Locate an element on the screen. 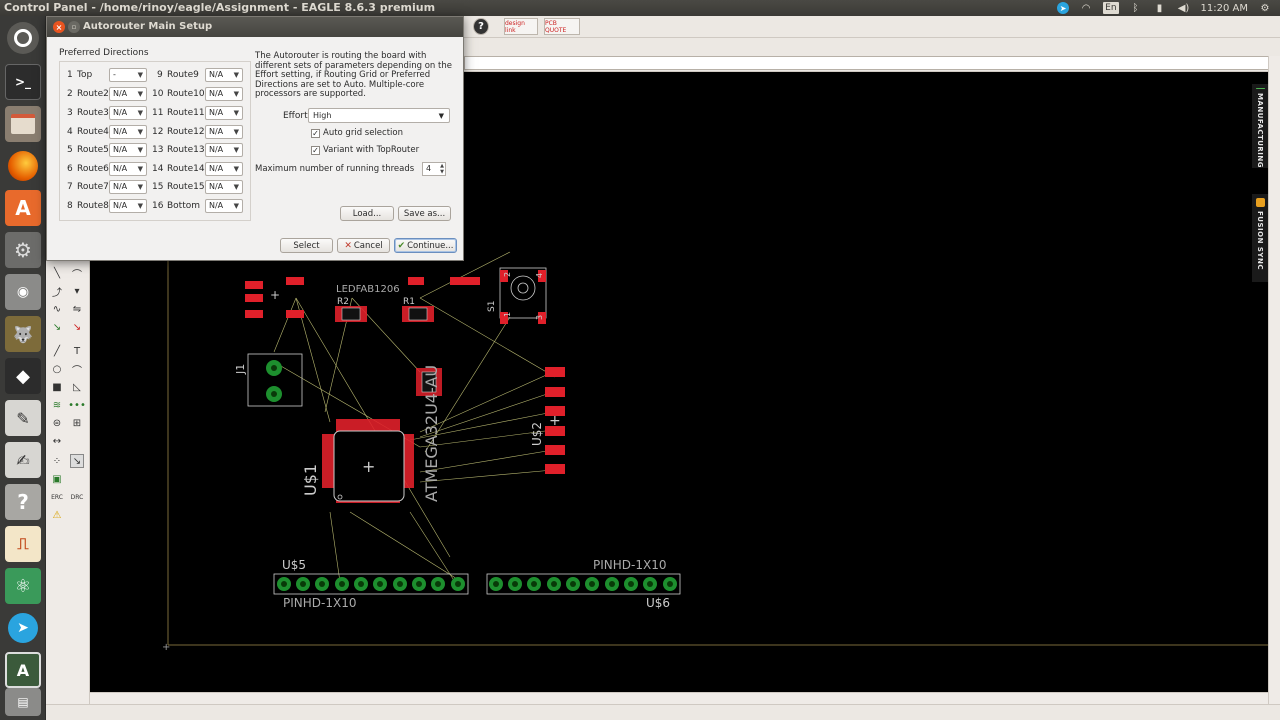  polygon-tool-icon: ◺ is located at coordinates (77, 387).